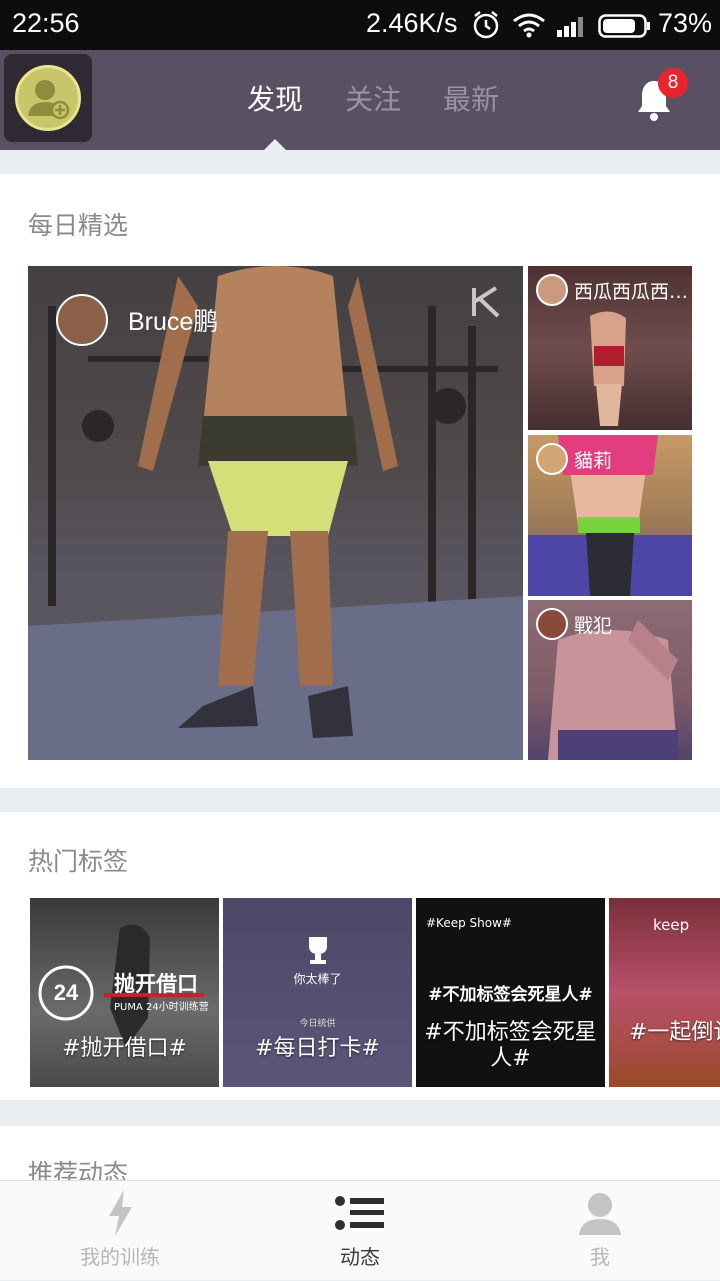 This screenshot has width=720, height=1281. Describe the element at coordinates (610, 680) in the screenshot. I see `daily-side-photo-3: 戰犯` at that location.